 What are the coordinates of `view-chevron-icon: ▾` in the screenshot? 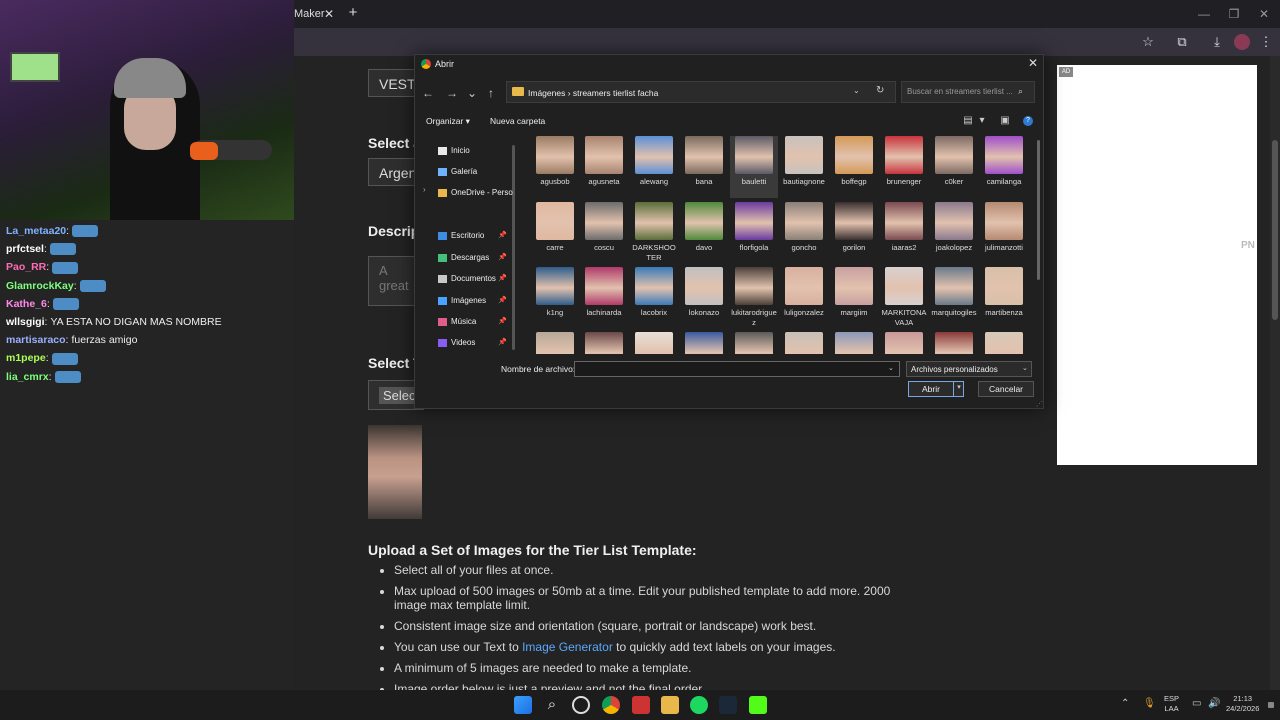 It's located at (982, 121).